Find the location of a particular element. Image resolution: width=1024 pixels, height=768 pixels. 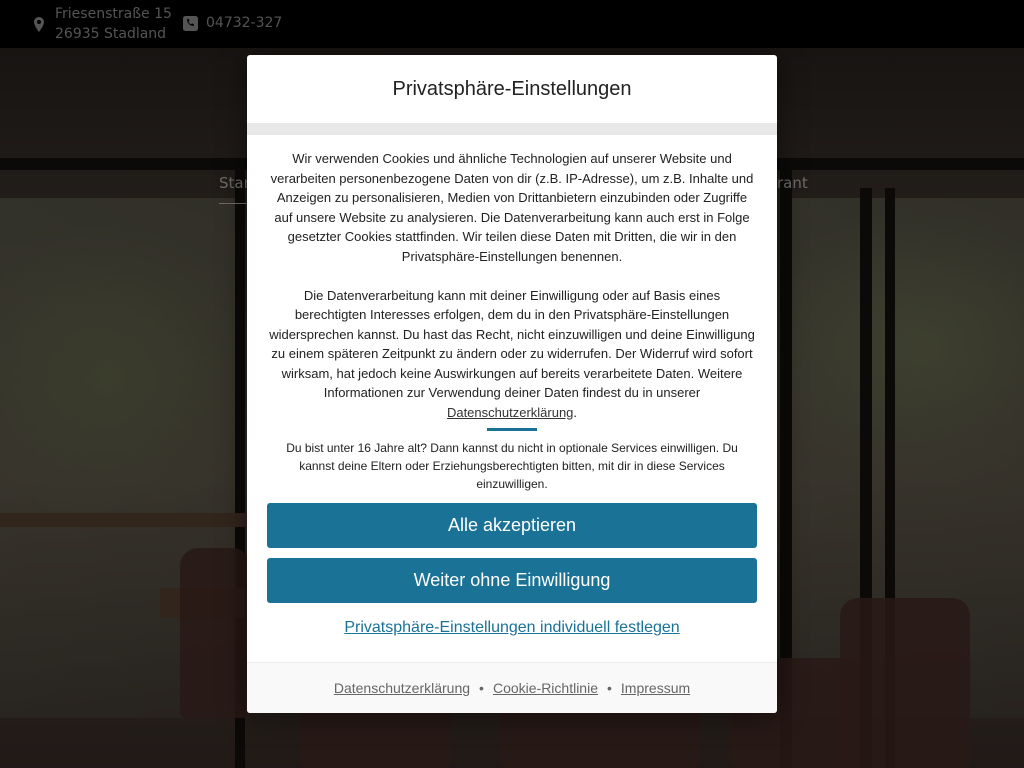

dialog-title: Privatsphäre-Einstellungen is located at coordinates (512, 88).